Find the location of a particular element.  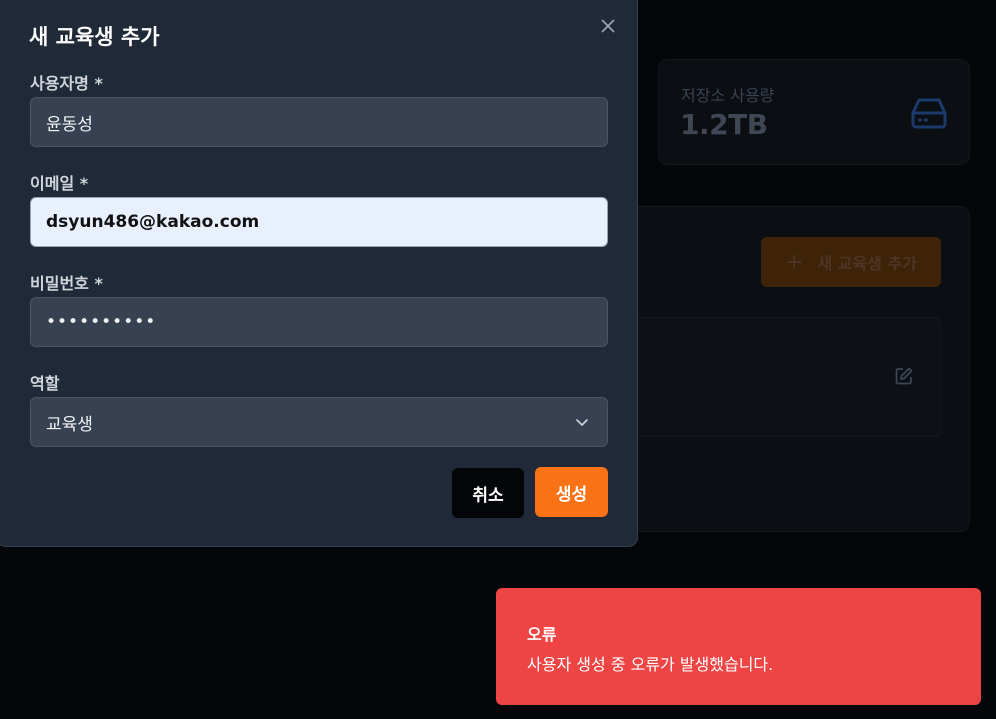

create-button: 생성 is located at coordinates (571, 492).